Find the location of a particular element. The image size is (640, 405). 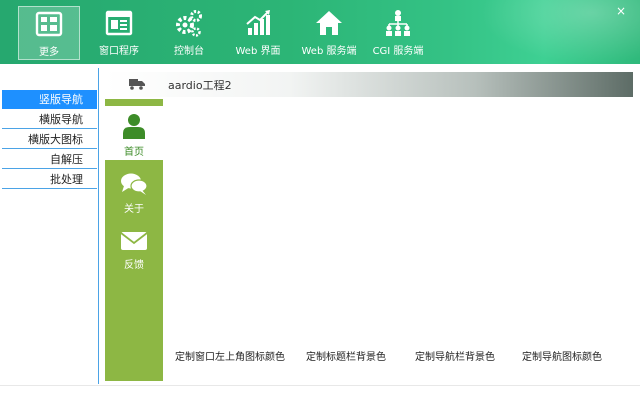

toolbar-button-label: 更多 is located at coordinates (49, 52).